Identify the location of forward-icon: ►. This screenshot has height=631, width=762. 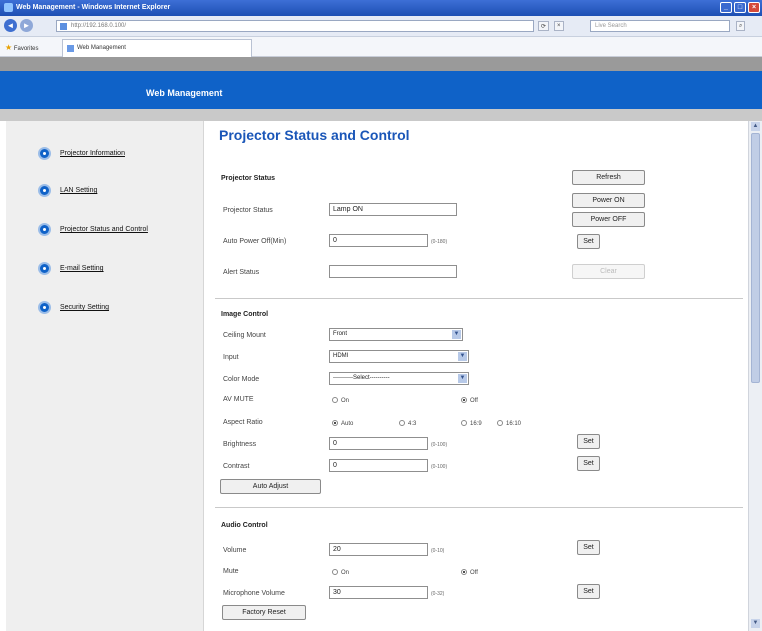
(26, 25).